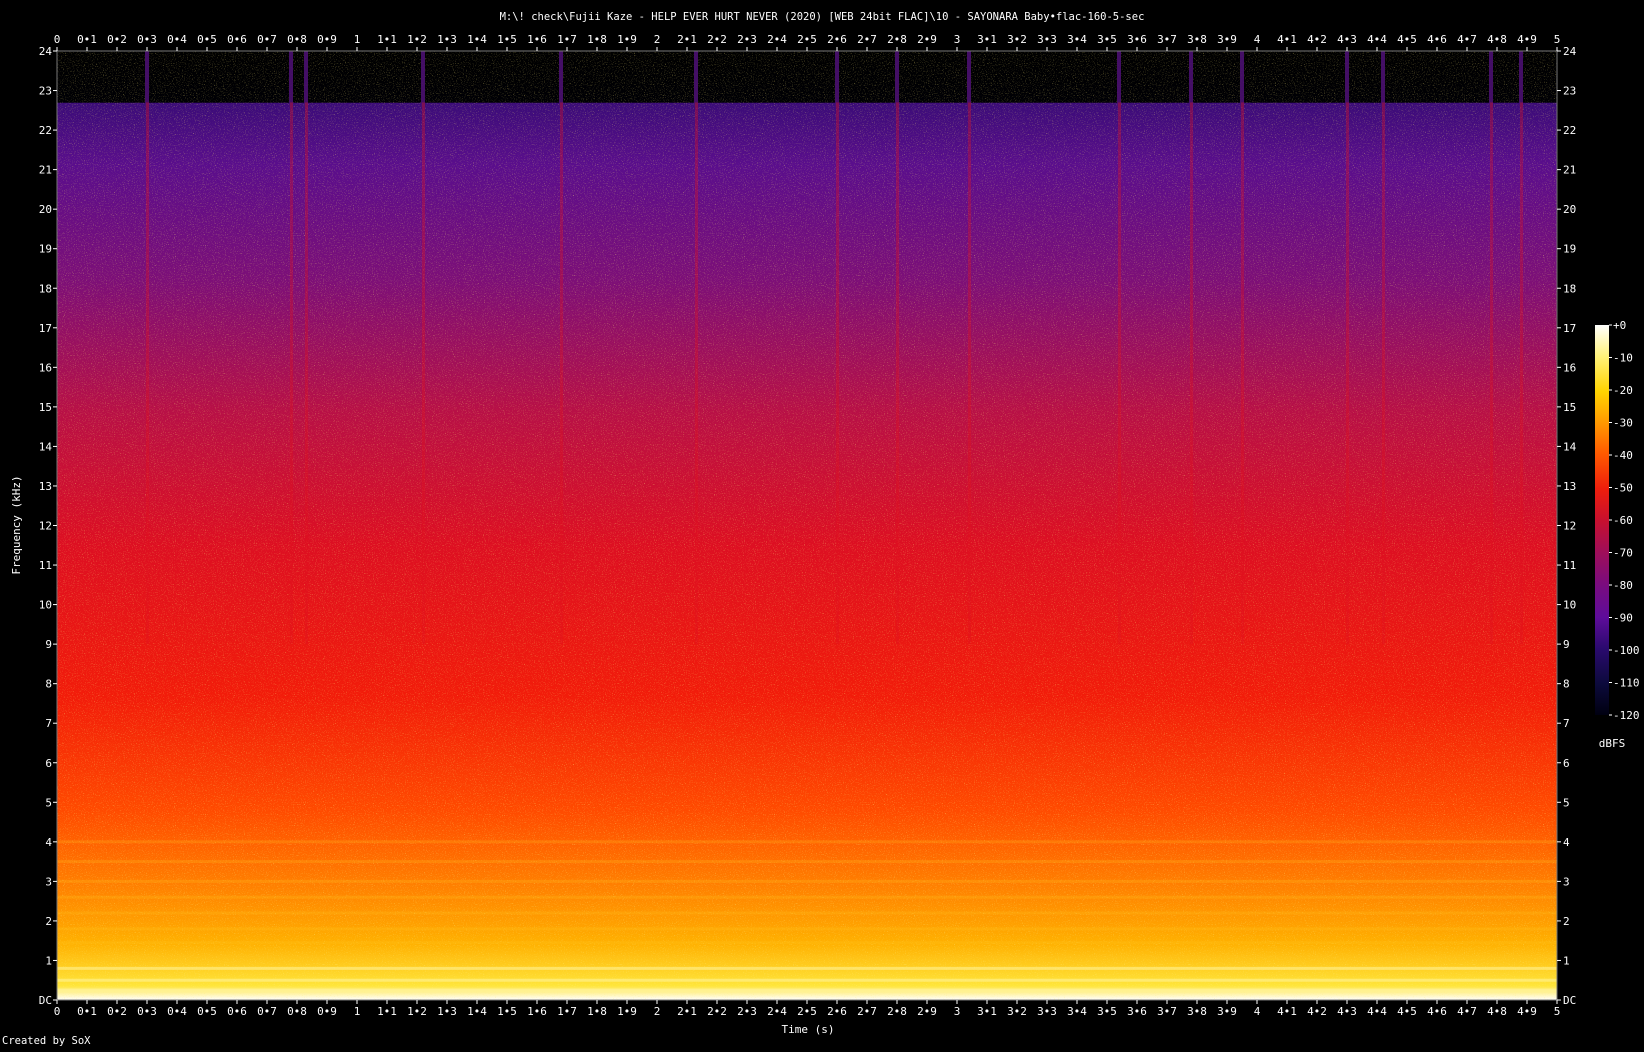 The width and height of the screenshot is (1644, 1052). I want to click on colorbar-tick-label: -80, so click(1623, 585).